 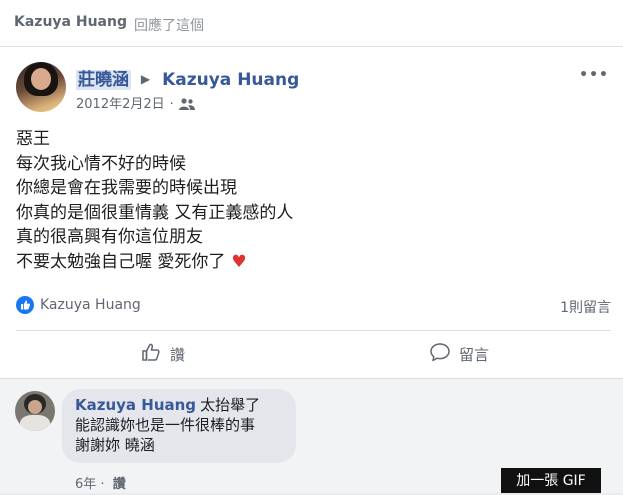 I want to click on post-date-link: 2012年2月2日, so click(x=120, y=104).